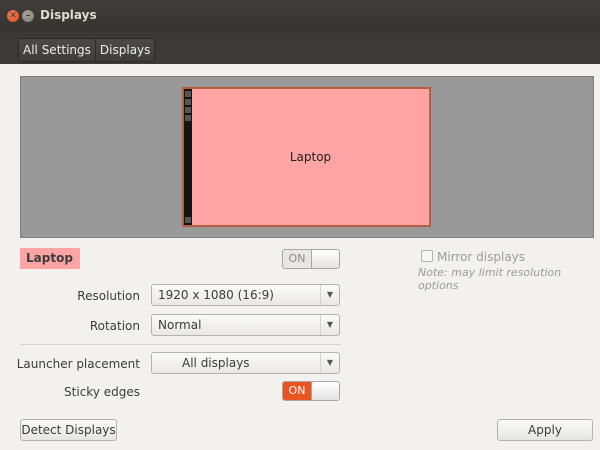  I want to click on apply-button: Apply, so click(545, 430).